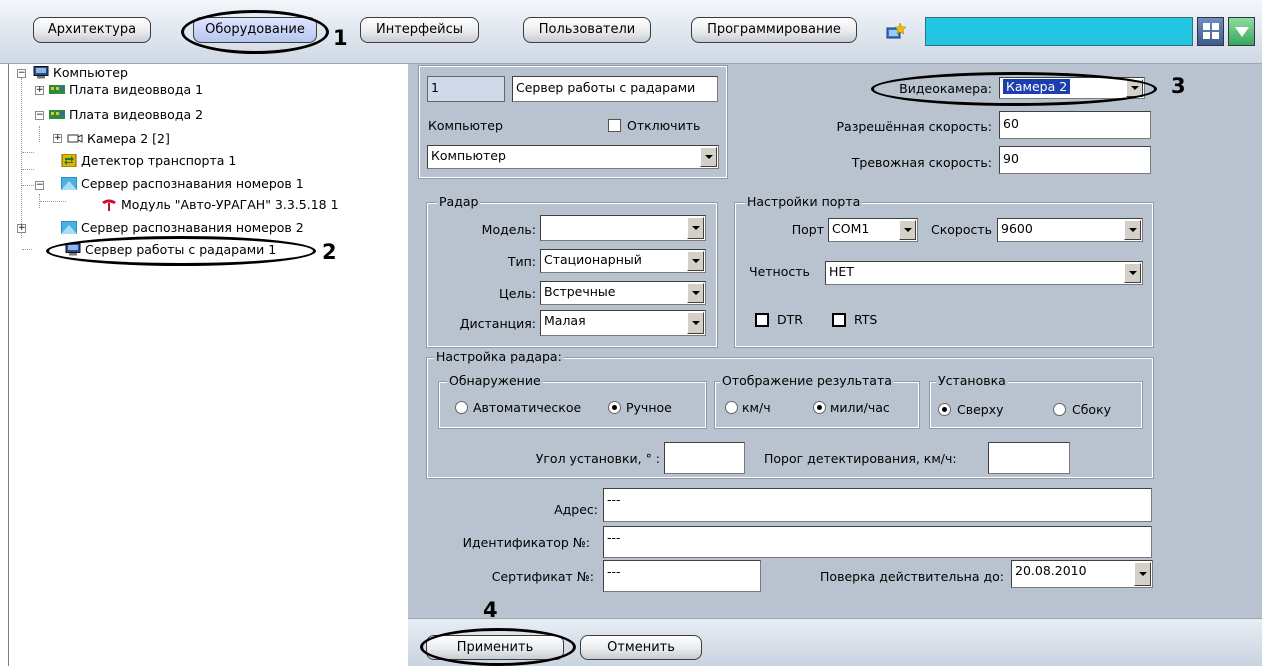 The image size is (1262, 666). Describe the element at coordinates (804, 201) in the screenshot. I see `port-group-legend: Настройки порта` at that location.